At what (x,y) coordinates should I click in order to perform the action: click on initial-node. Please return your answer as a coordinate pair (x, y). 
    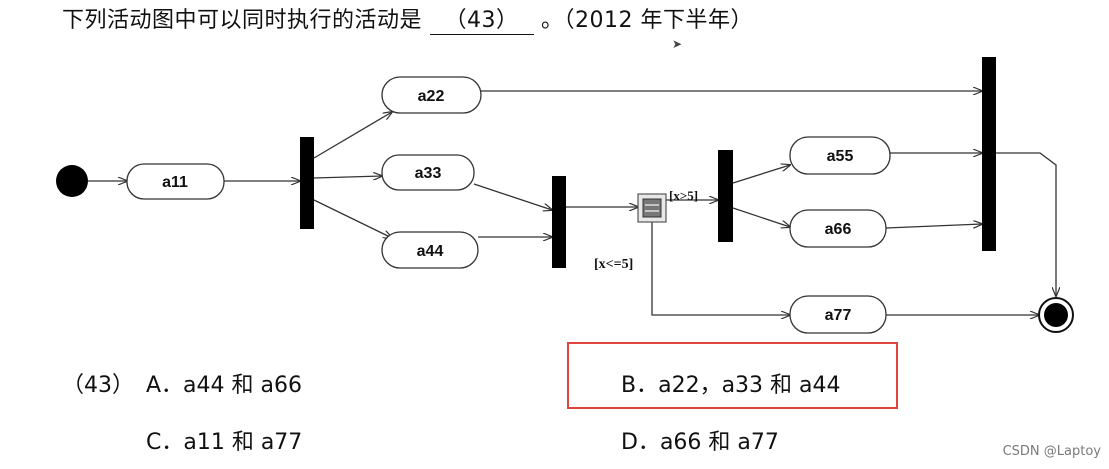
    Looking at the image, I should click on (72, 181).